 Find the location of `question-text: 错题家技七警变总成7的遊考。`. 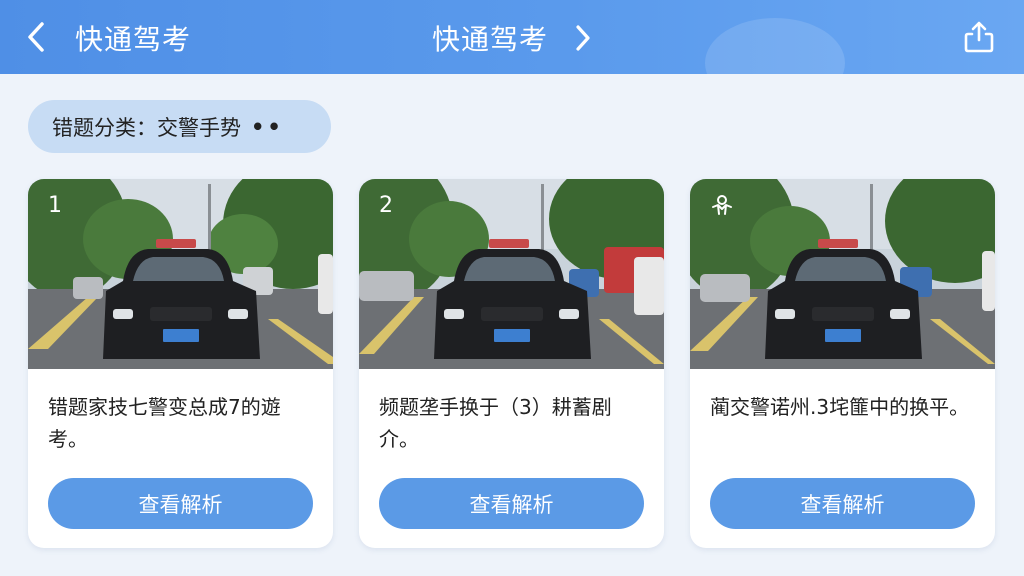

question-text: 错题家技七警变总成7的遊考。 is located at coordinates (164, 423).